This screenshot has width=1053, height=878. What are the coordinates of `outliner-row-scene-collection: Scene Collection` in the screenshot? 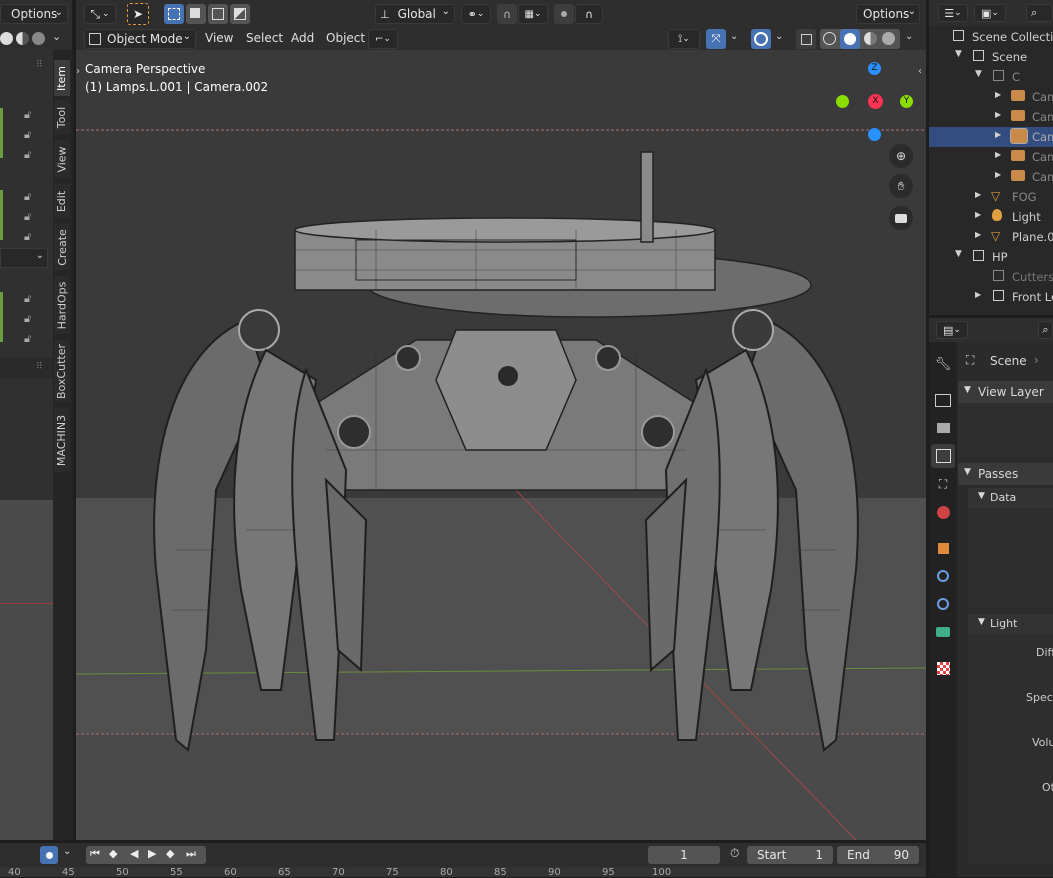 It's located at (991, 37).